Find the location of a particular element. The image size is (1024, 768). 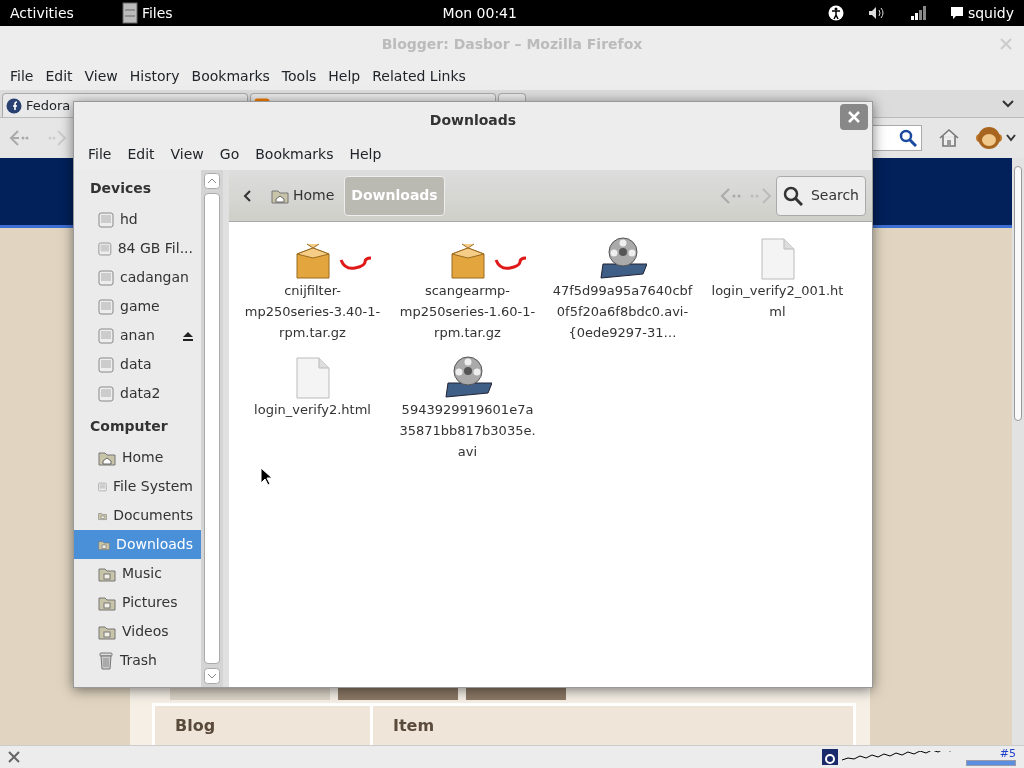

sidebar-item: Music is located at coordinates (137, 573).